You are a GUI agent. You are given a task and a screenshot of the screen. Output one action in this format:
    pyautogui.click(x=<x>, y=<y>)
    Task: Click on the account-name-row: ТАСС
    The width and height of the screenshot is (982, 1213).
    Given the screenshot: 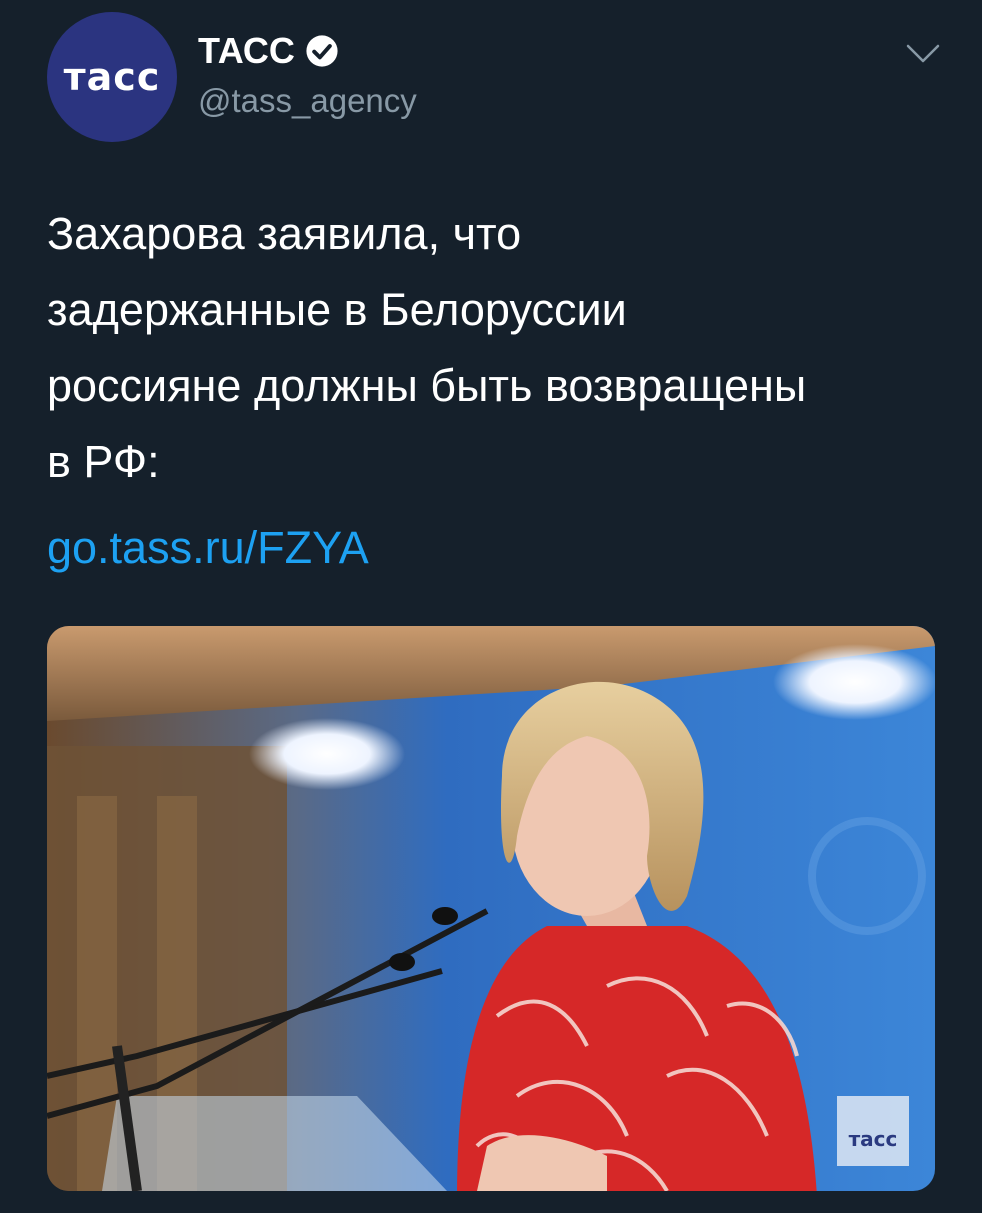 What is the action you would take?
    pyautogui.click(x=268, y=51)
    